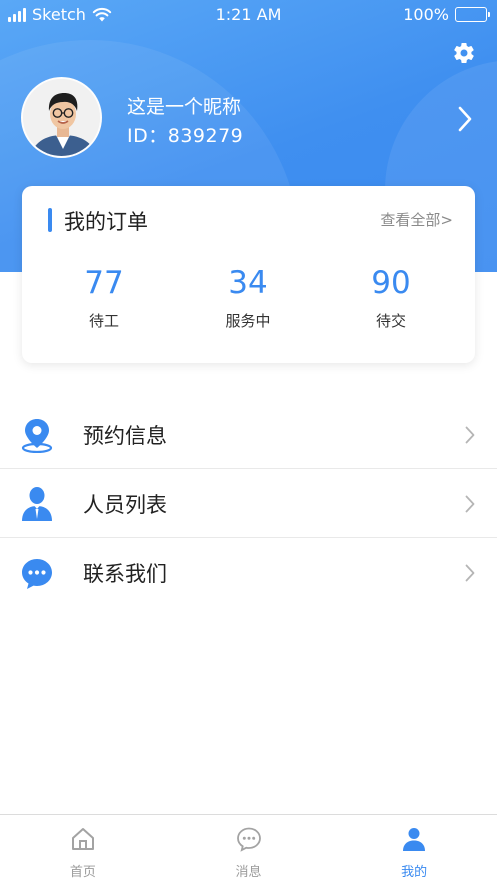 Image resolution: width=497 pixels, height=883 pixels. I want to click on user-icon, so click(414, 839).